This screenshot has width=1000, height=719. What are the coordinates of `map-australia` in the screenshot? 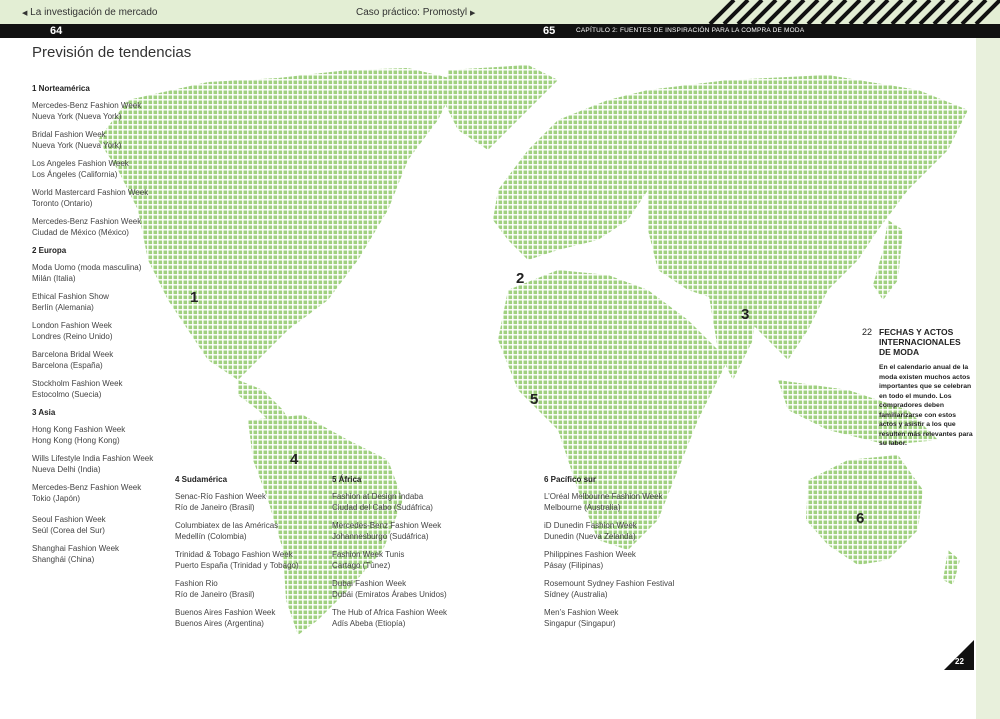 It's located at (864, 510).